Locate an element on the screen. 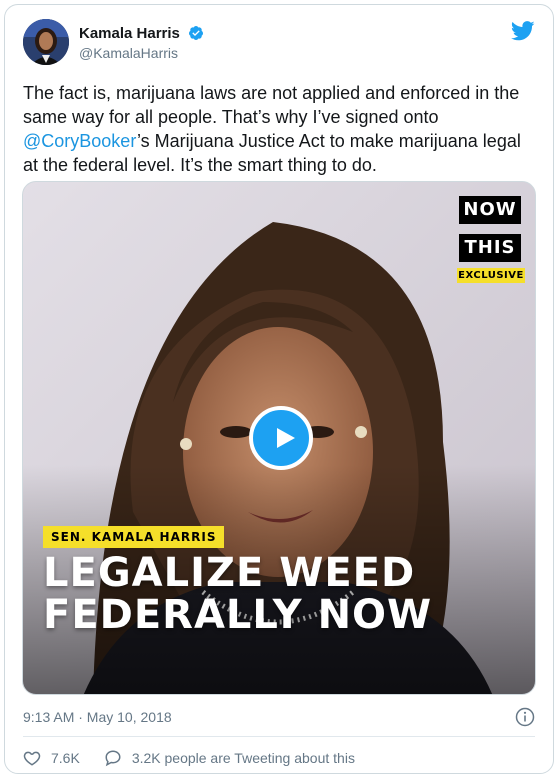 This screenshot has width=560, height=780. comments-link: 3.2K people are Tweeting about this is located at coordinates (229, 758).